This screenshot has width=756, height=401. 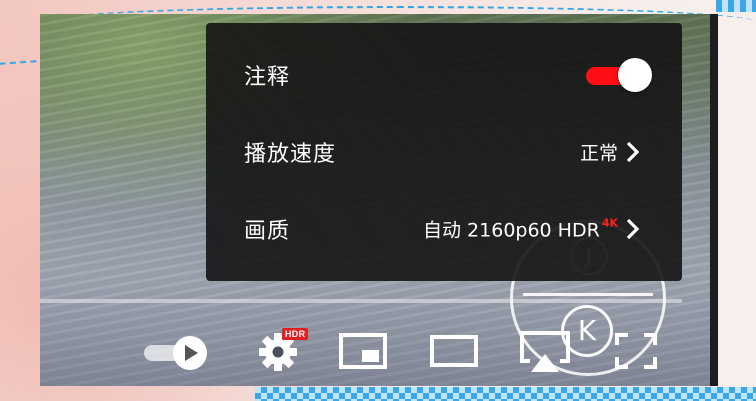 I want to click on playback-speed-label: 播放速度, so click(x=290, y=154).